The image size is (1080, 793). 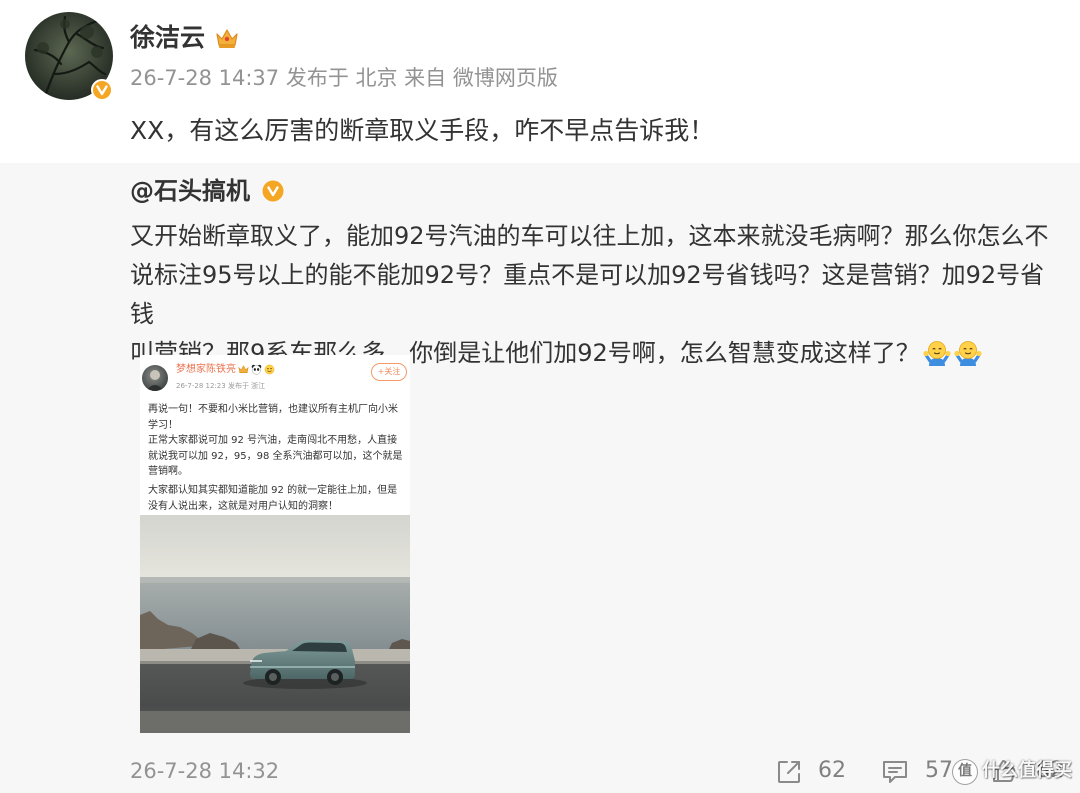 I want to click on embedded-text-line: 再说一句！不要和小米比营销，也建议所有主机厂向小米, so click(x=273, y=409).